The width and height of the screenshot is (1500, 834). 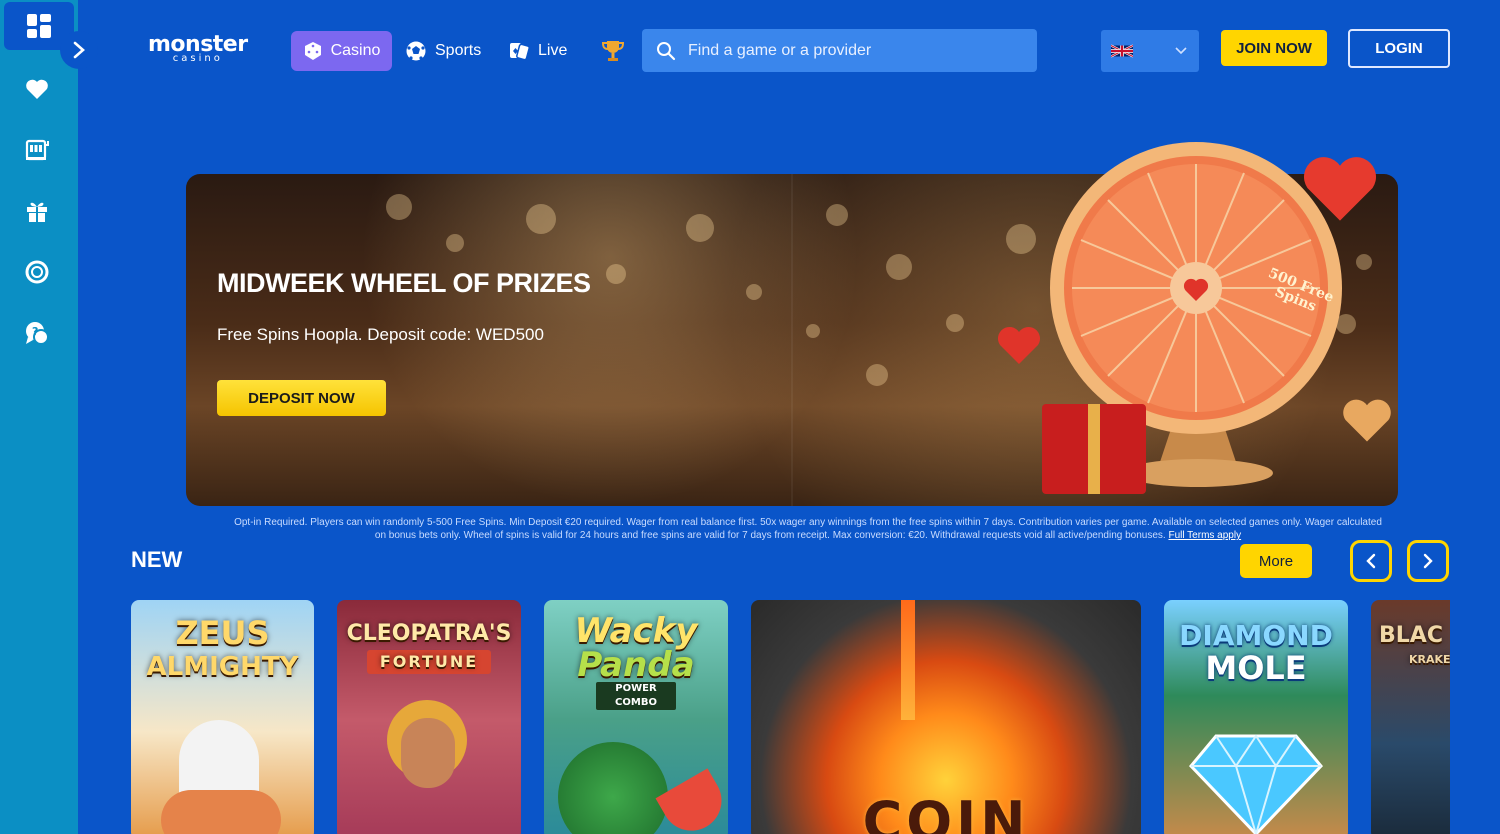 What do you see at coordinates (908, 660) in the screenshot?
I see `game-art-lava` at bounding box center [908, 660].